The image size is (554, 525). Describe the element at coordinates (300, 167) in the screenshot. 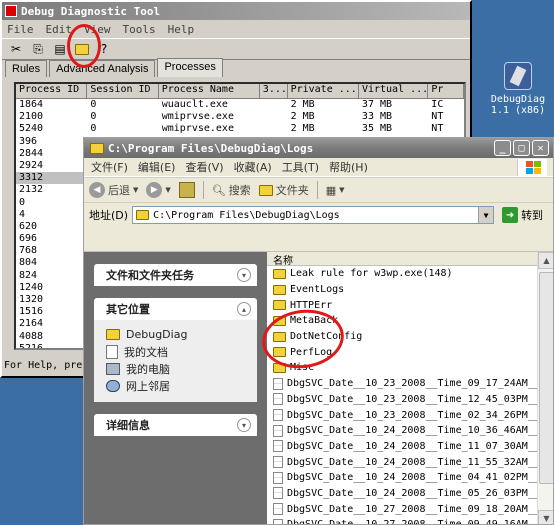

I see `menu-tools: 工具(T)` at that location.